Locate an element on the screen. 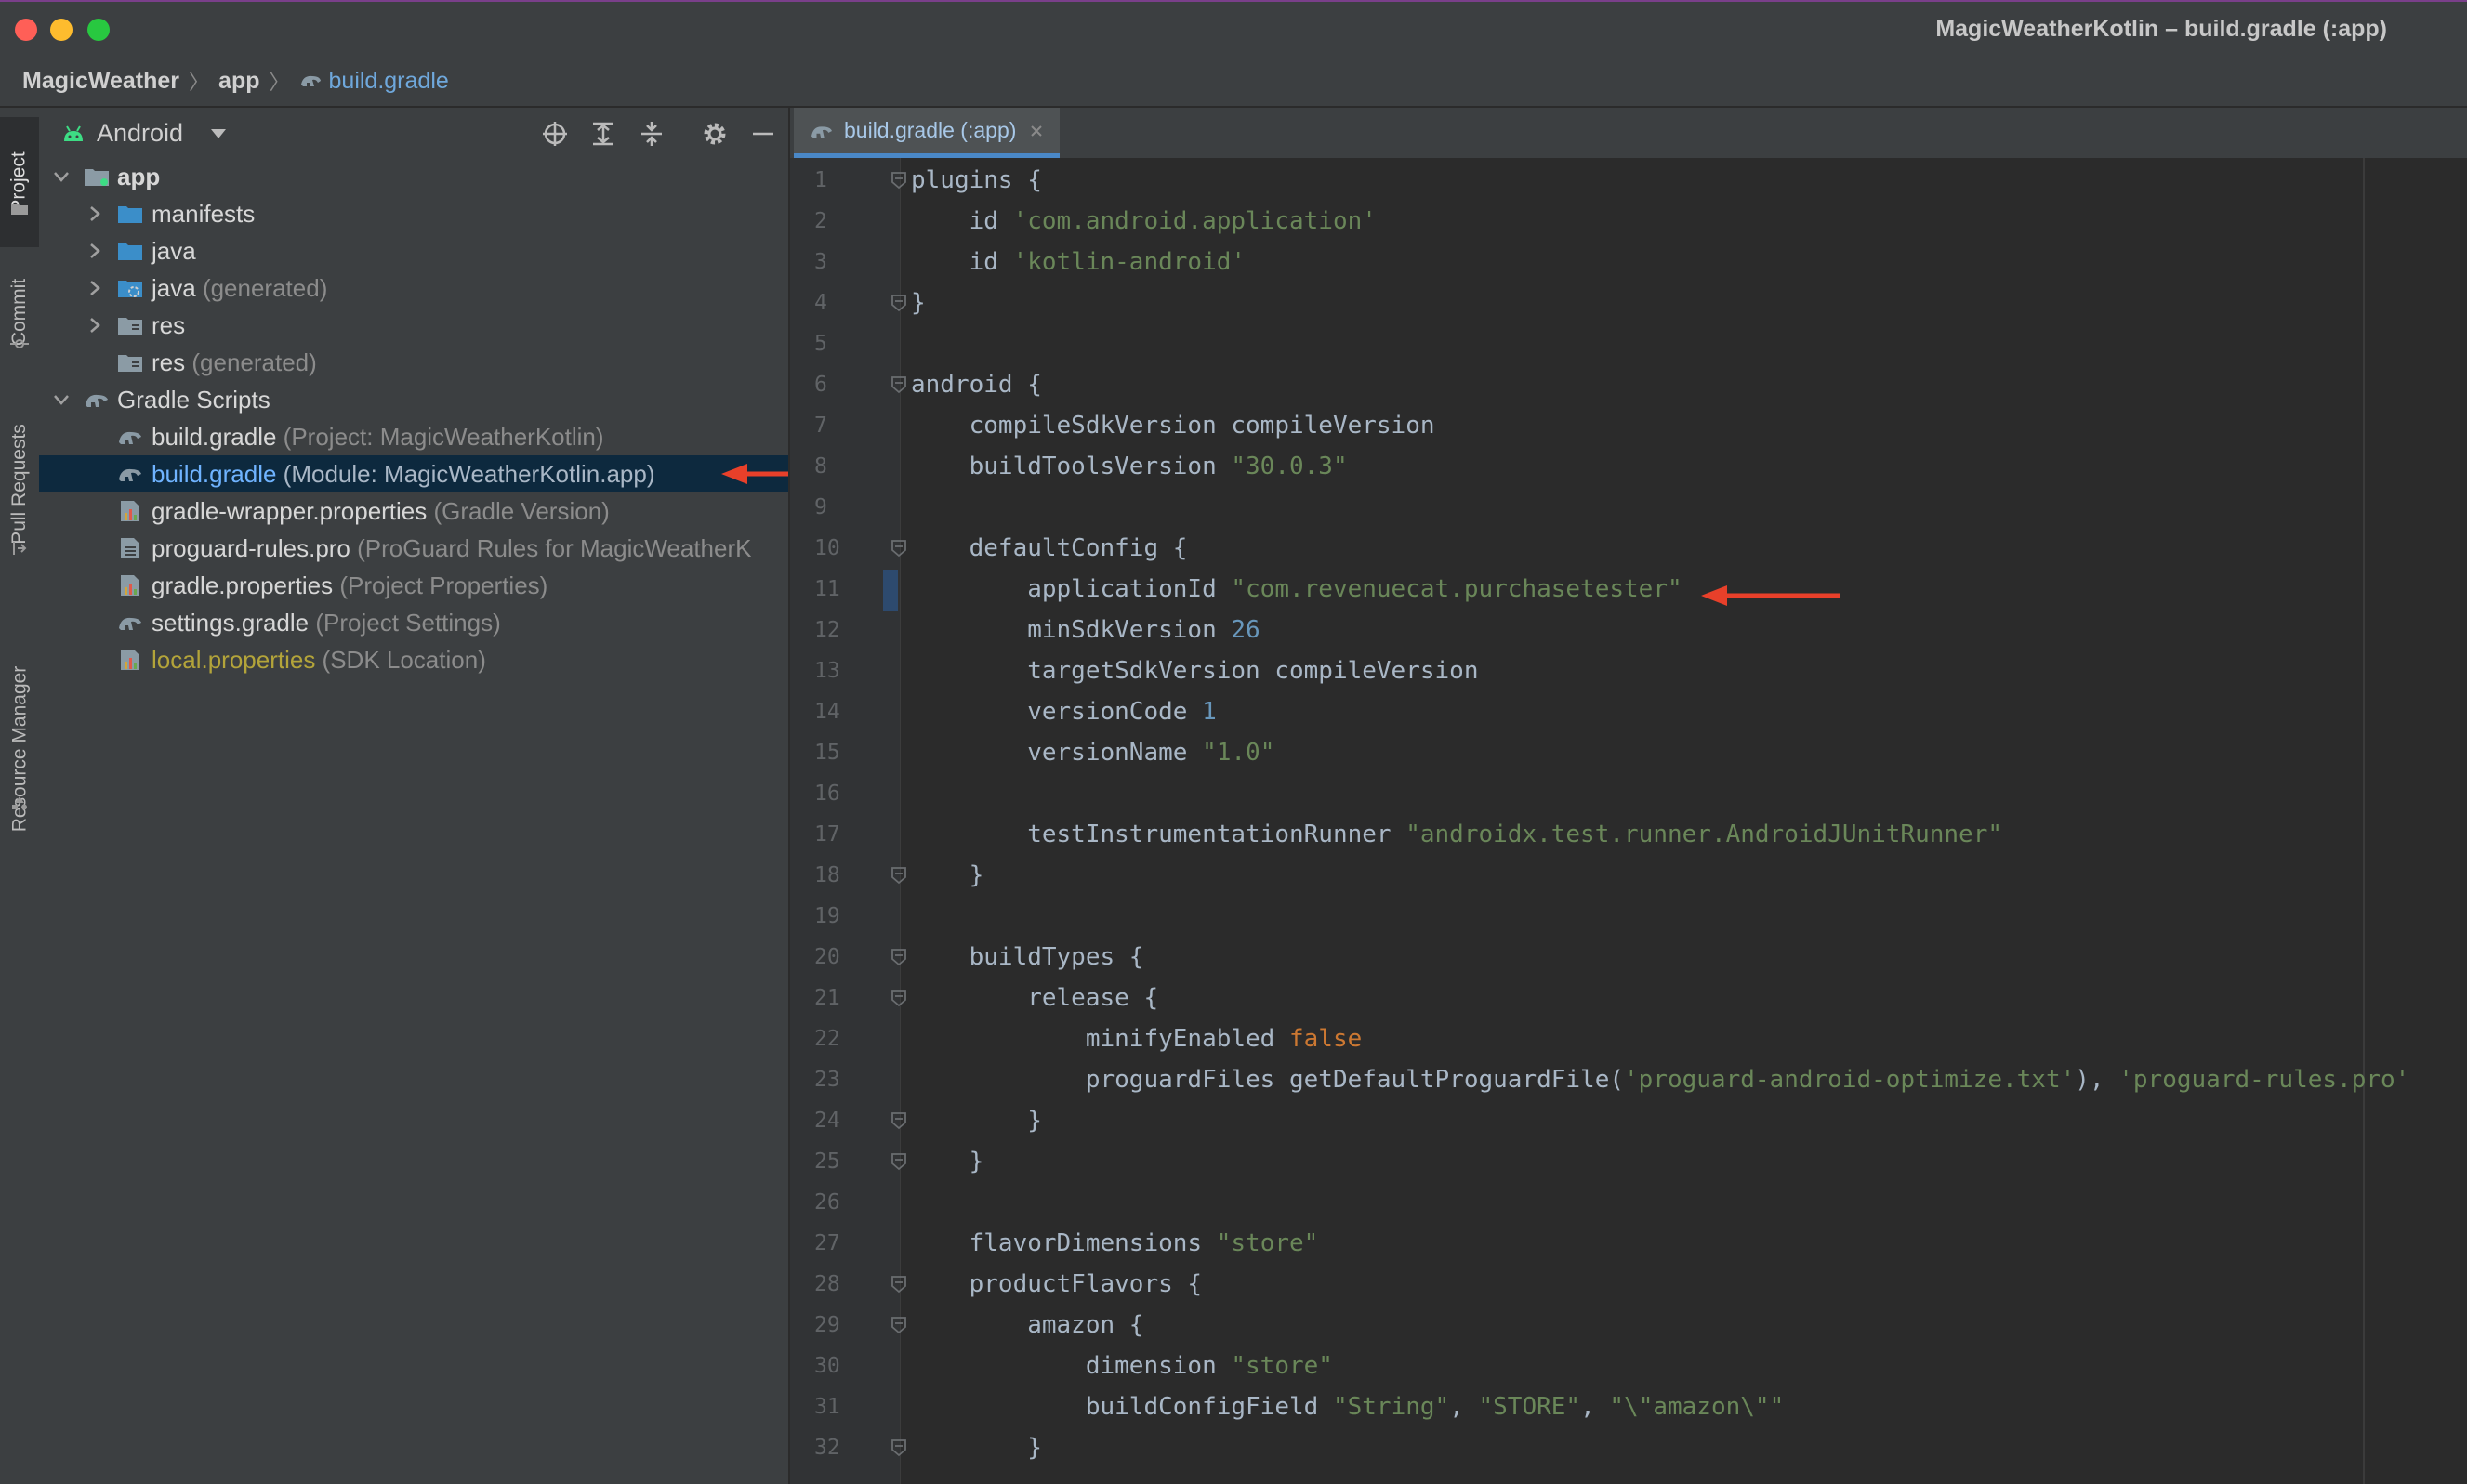  code-line: 20 buildTypes { is located at coordinates (1628, 957).